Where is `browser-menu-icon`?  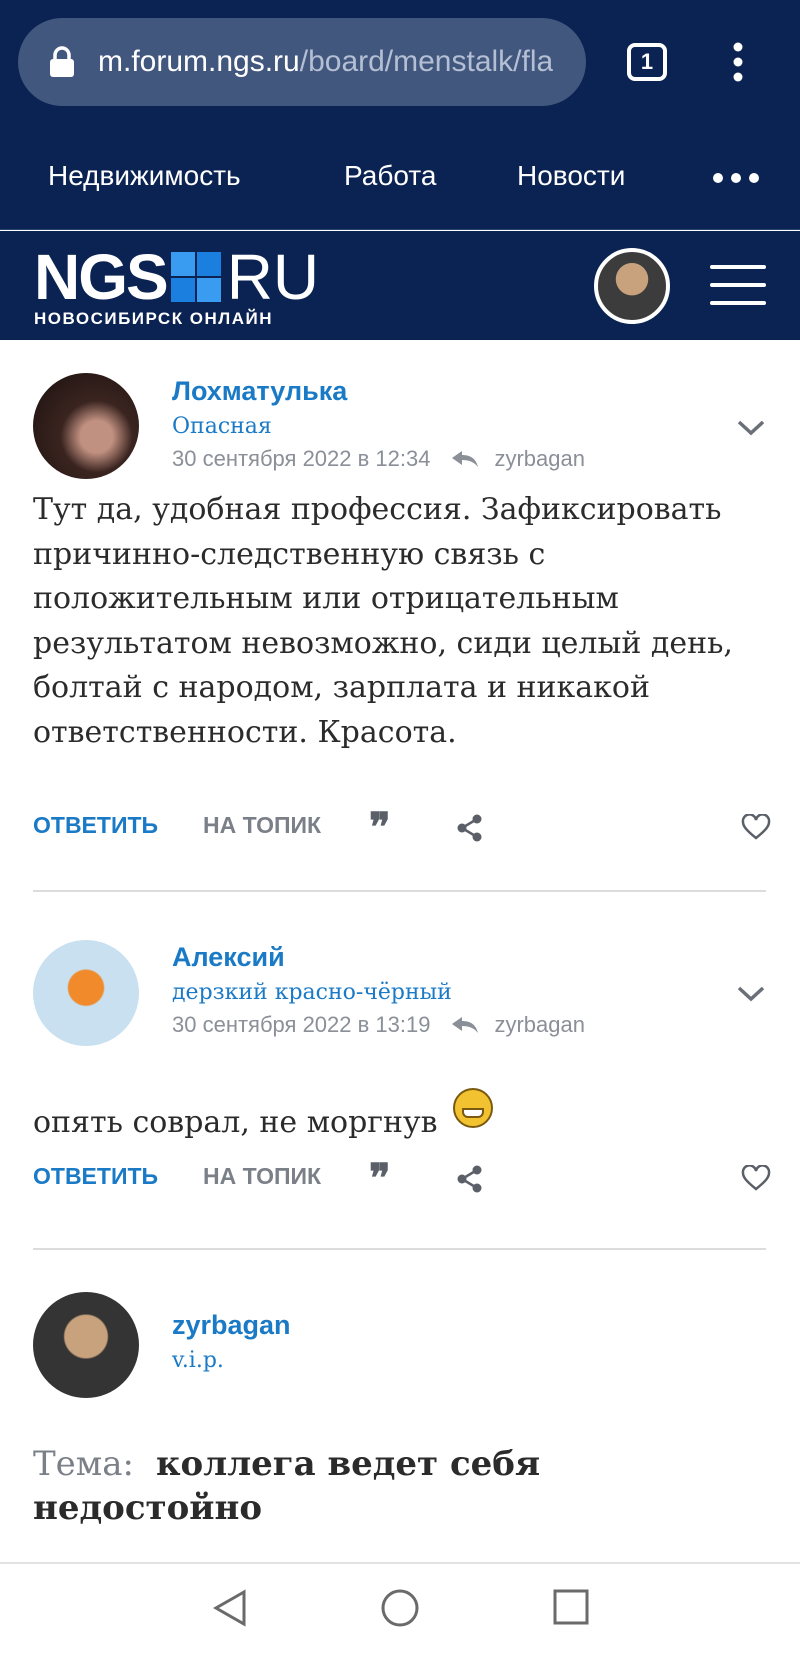
browser-menu-icon is located at coordinates (738, 62).